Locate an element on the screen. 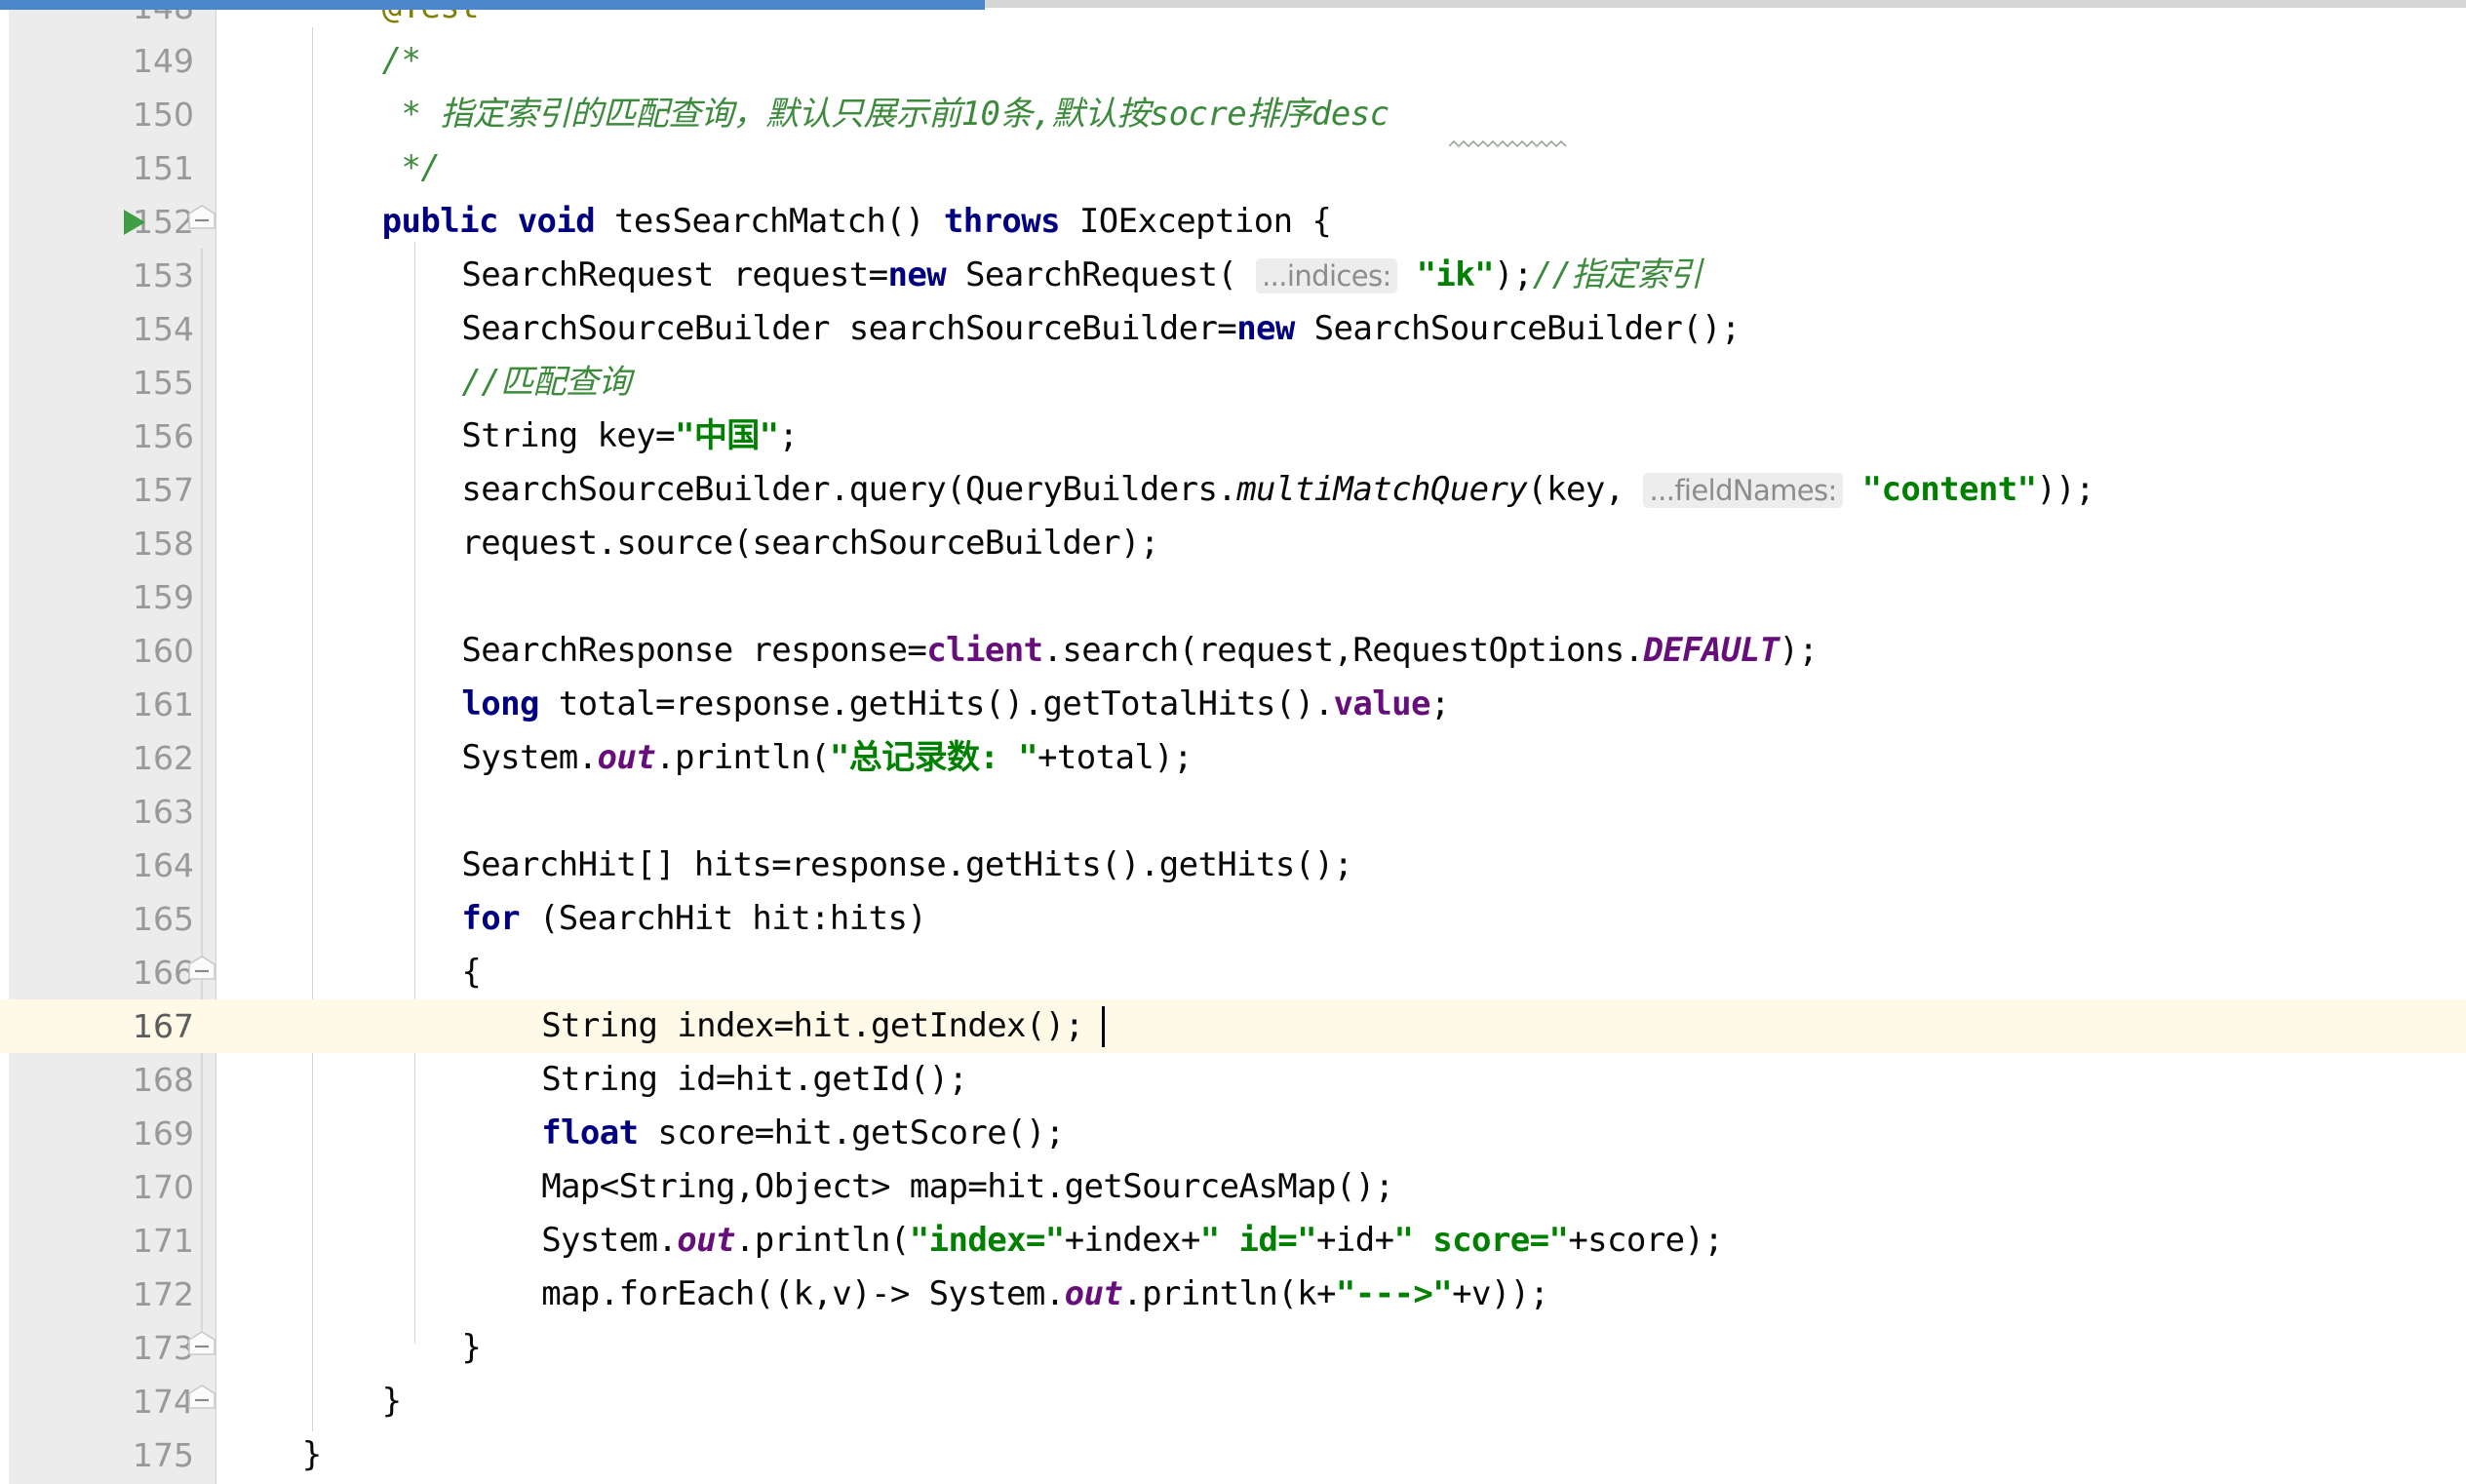 The height and width of the screenshot is (1484, 2466). code-token: String index=hit.getIndex(); is located at coordinates (812, 1025).